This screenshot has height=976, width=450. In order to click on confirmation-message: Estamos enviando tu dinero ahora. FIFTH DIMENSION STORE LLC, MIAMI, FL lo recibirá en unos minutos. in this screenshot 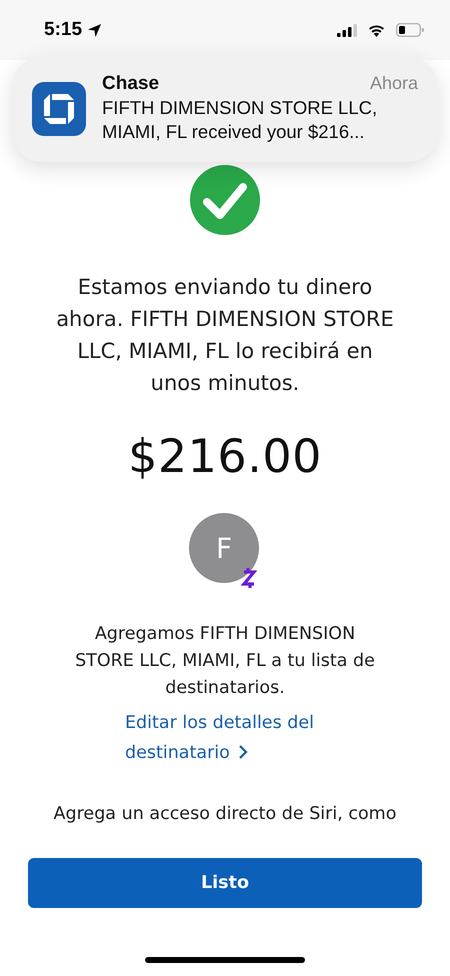, I will do `click(225, 335)`.